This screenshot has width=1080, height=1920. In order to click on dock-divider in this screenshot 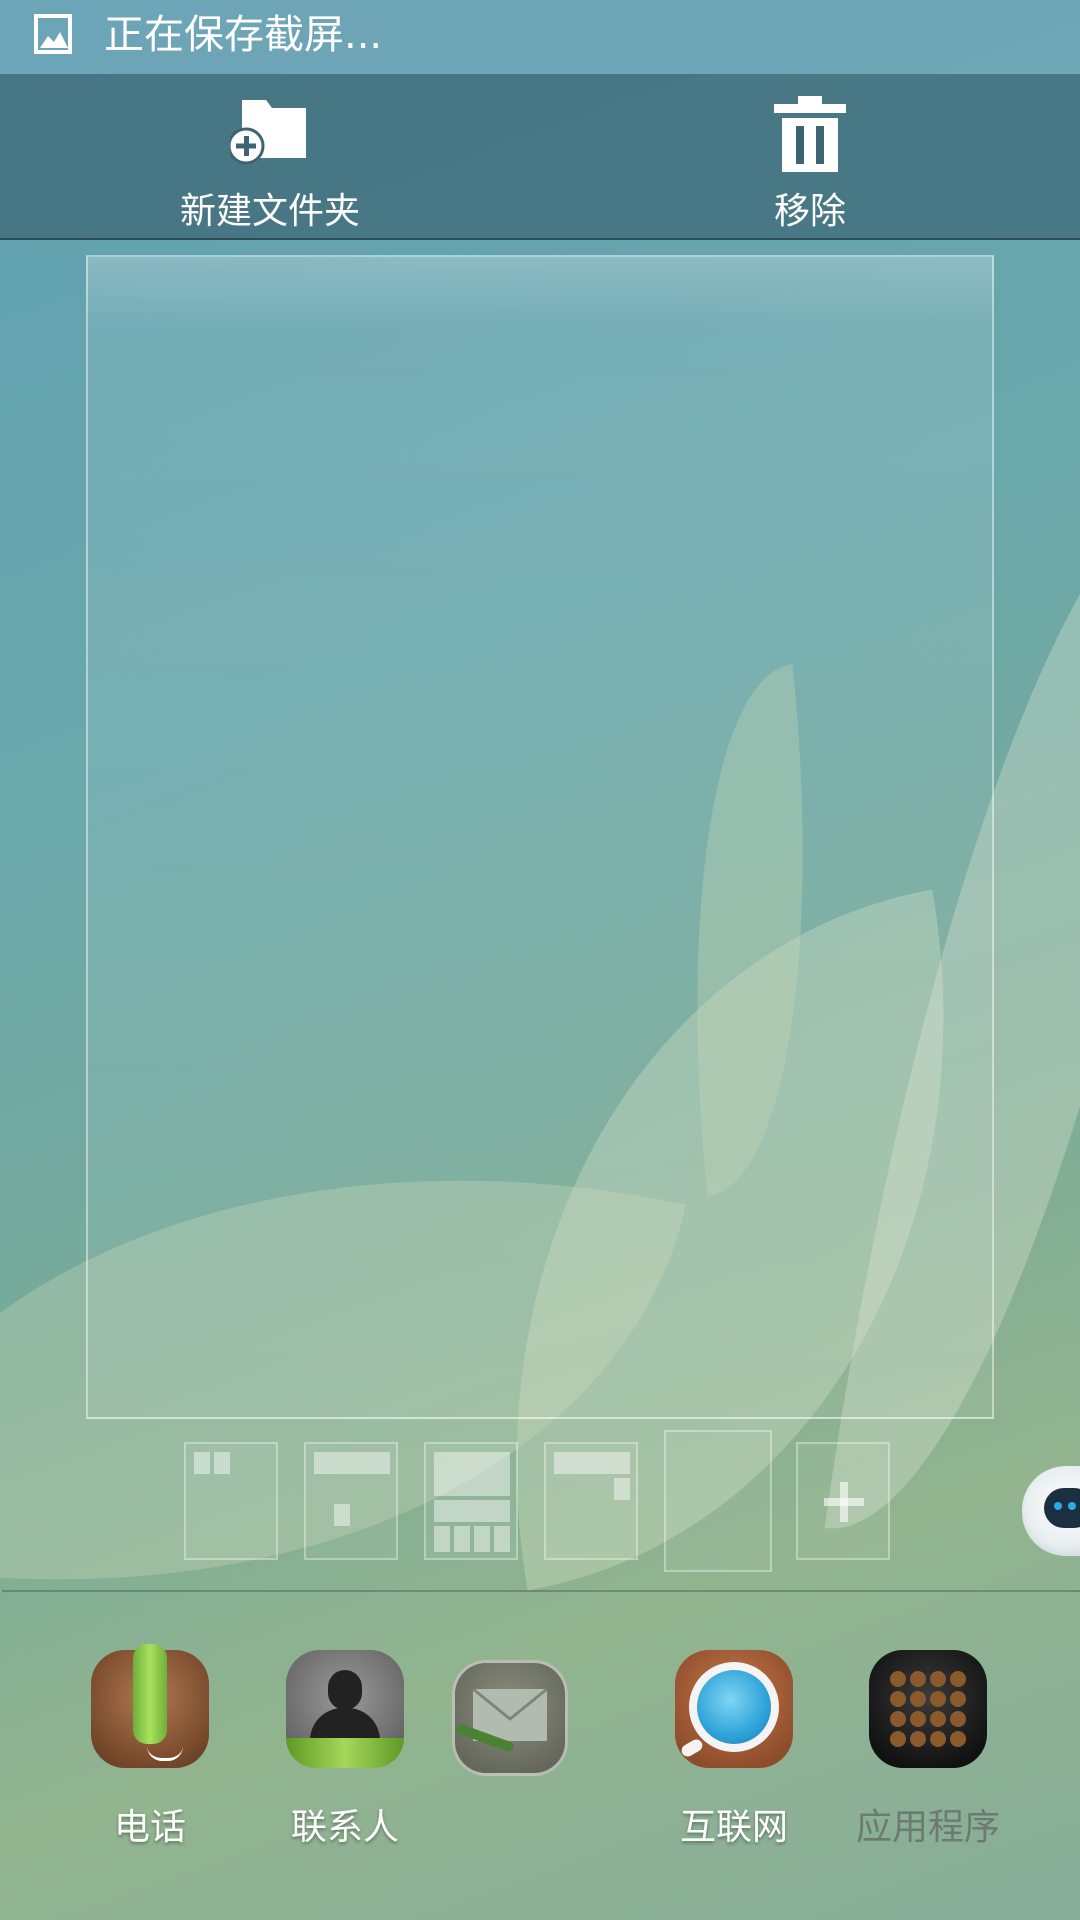, I will do `click(541, 1591)`.